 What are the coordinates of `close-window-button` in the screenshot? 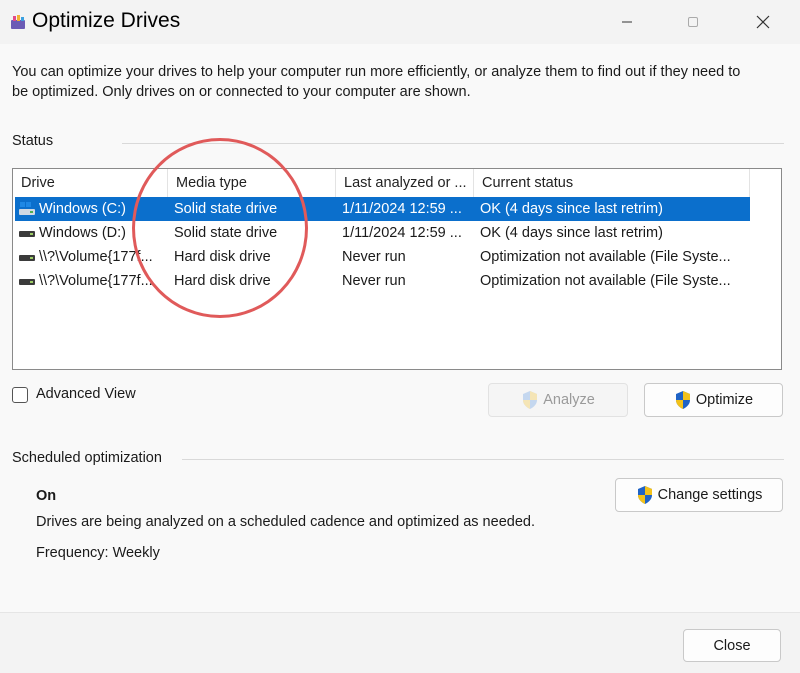 It's located at (763, 22).